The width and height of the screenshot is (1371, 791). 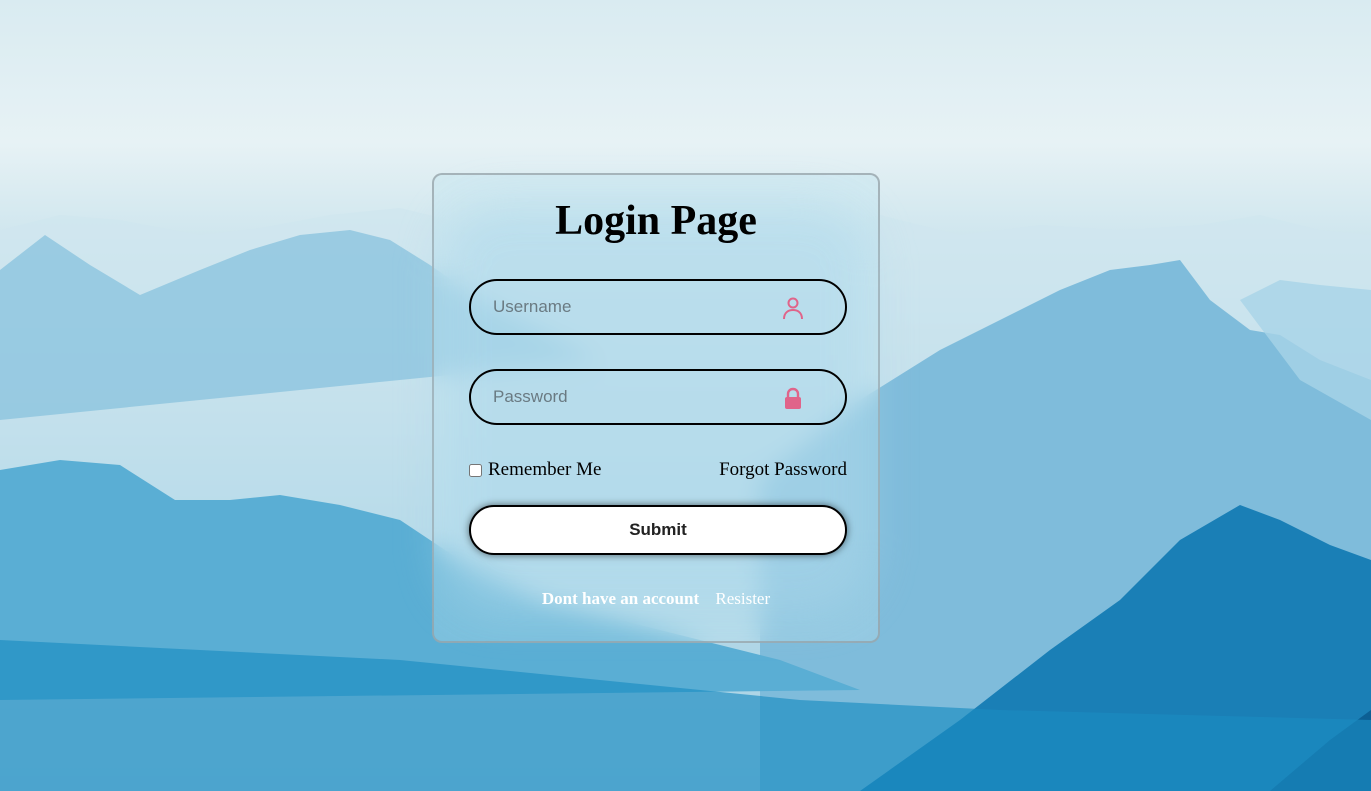 I want to click on password-field, so click(x=658, y=397).